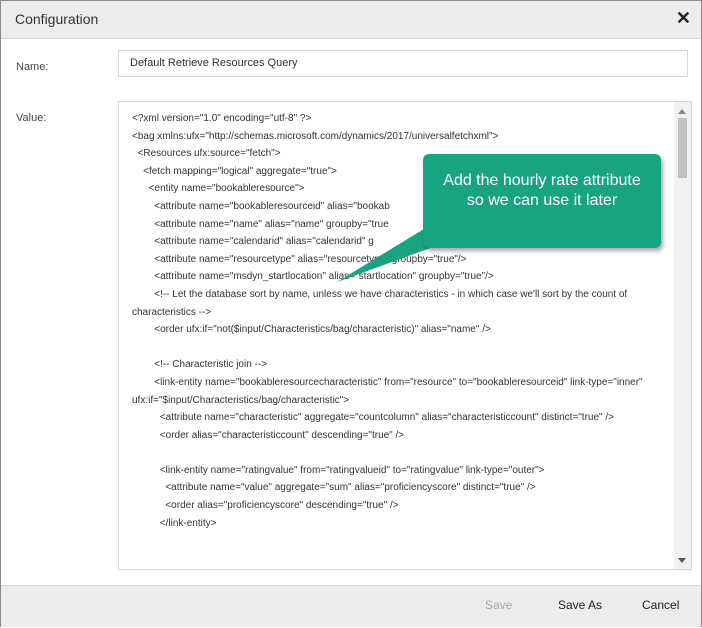 This screenshot has height=628, width=702. Describe the element at coordinates (682, 335) in the screenshot. I see `vertical-scrollbar` at that location.